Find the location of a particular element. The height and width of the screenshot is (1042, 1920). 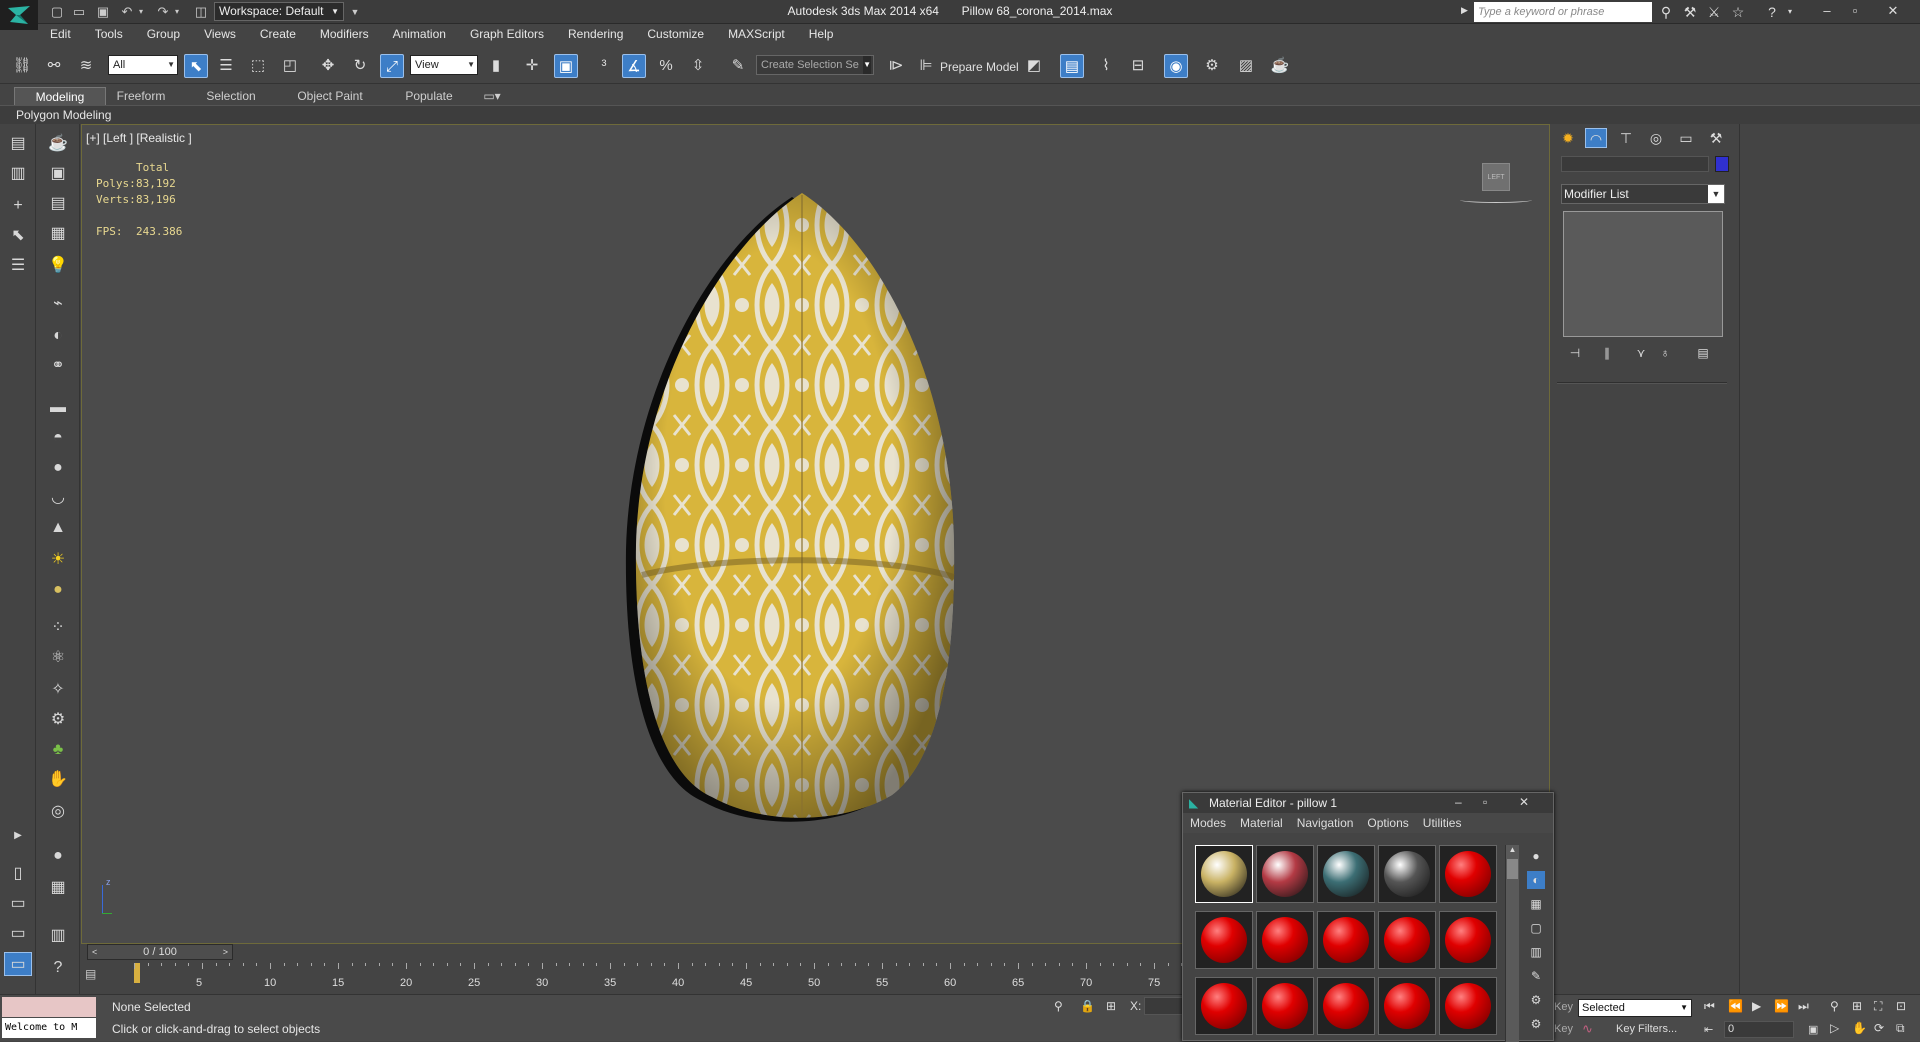

gold-sphere-icon: ● is located at coordinates (58, 590).